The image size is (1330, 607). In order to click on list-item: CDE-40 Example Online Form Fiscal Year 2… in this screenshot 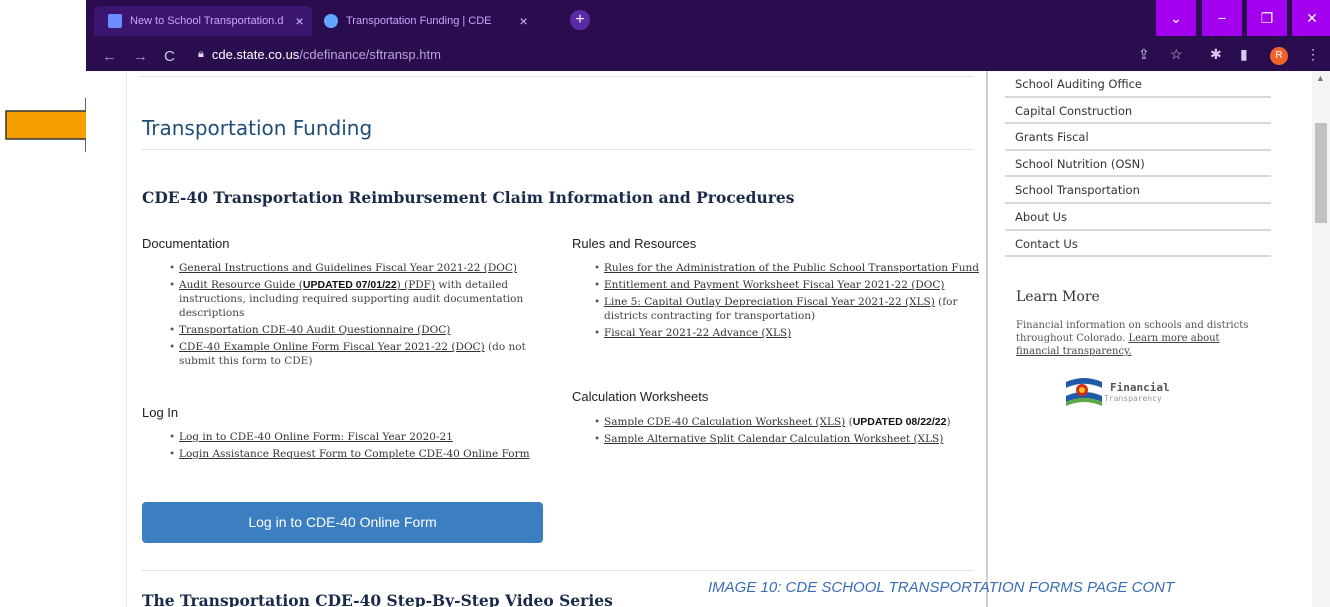, I will do `click(357, 354)`.